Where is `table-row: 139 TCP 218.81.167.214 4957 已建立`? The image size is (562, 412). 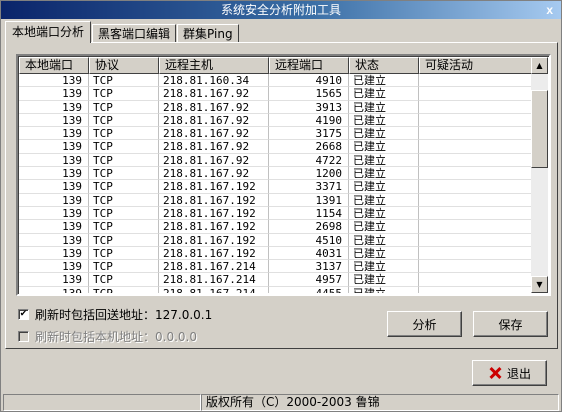 table-row: 139 TCP 218.81.167.214 4957 已建立 is located at coordinates (275, 280).